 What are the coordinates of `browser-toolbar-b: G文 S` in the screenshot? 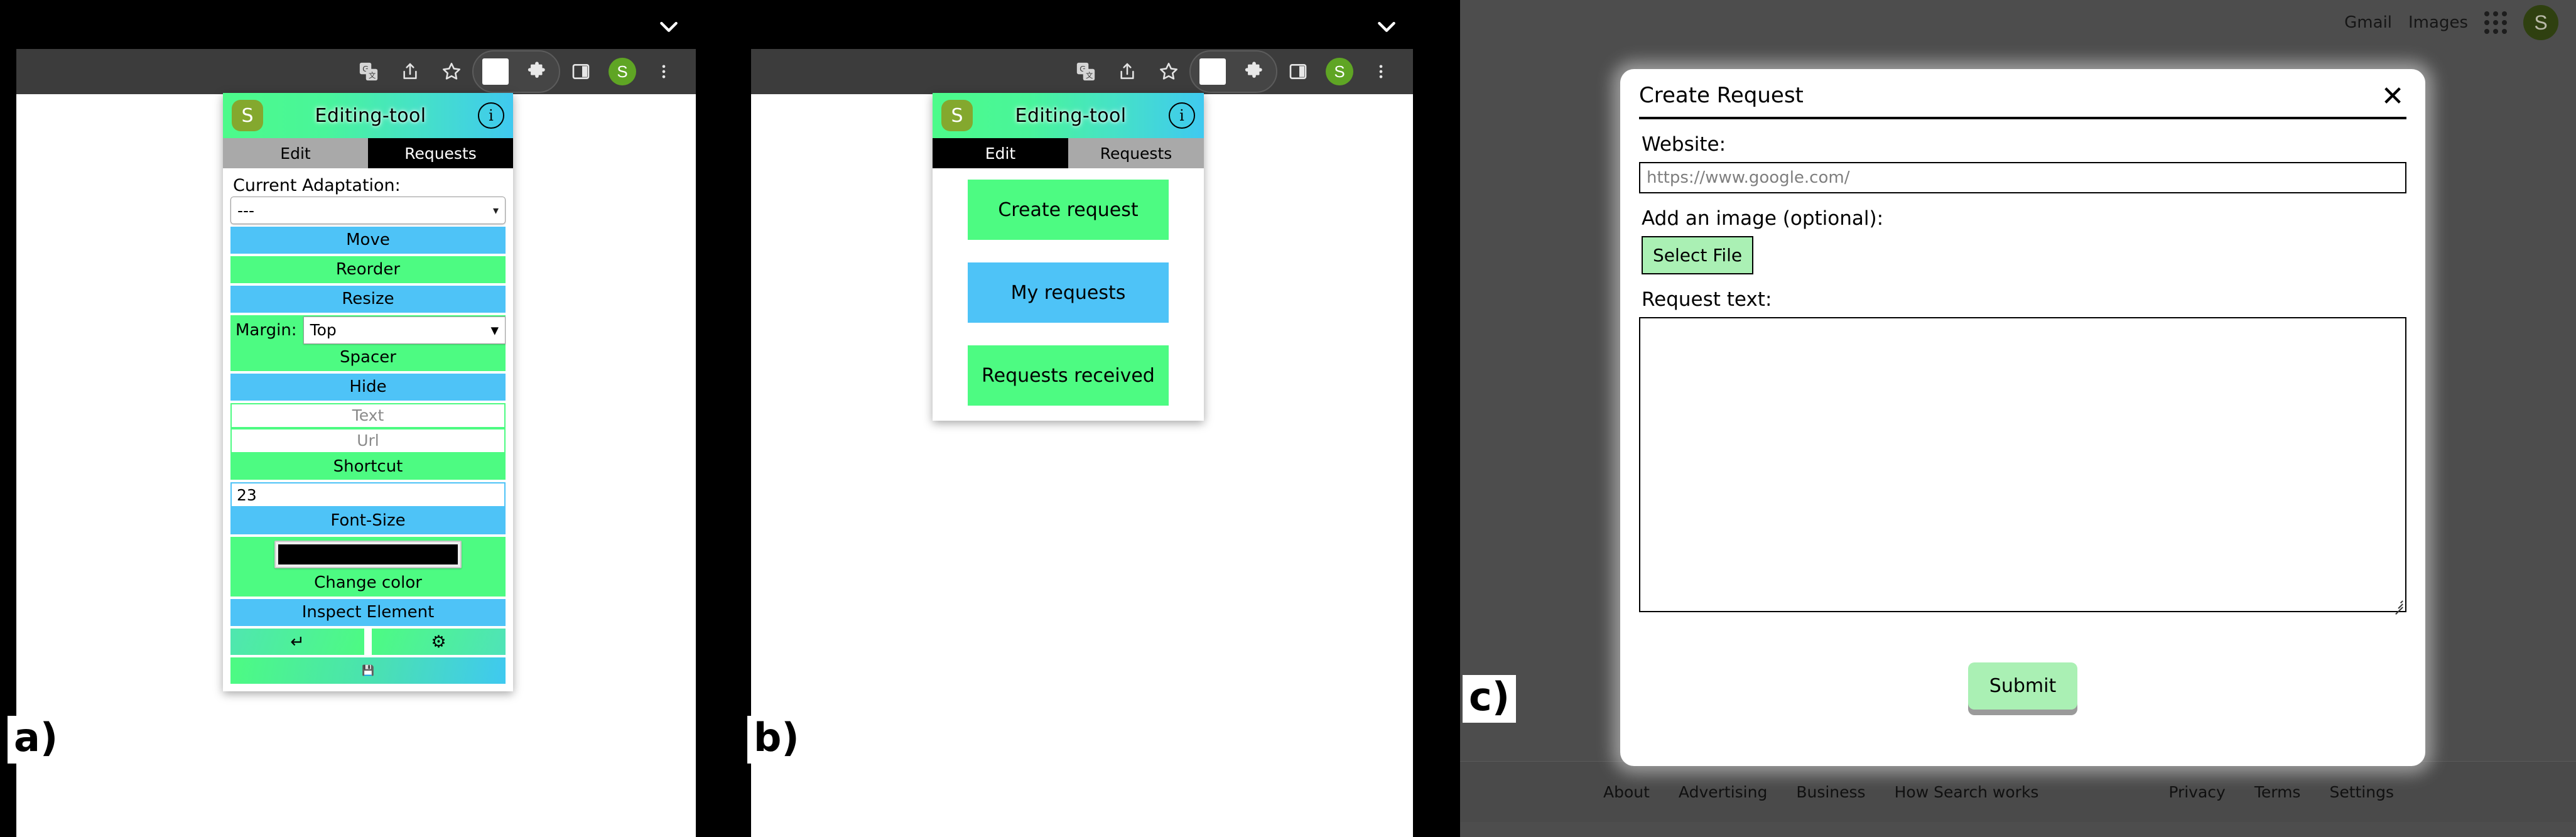 It's located at (1082, 72).